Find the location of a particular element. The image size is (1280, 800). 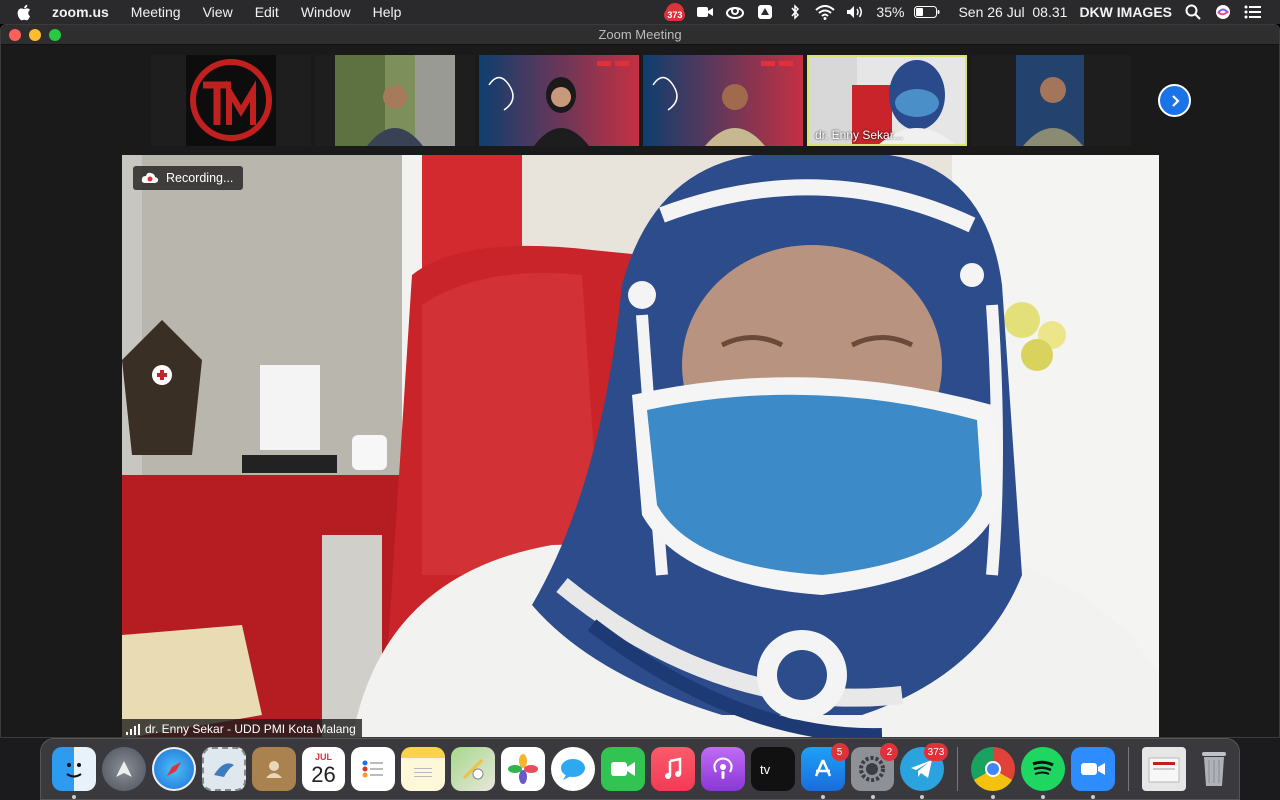

speaker-name: dr. Enny Sekar - UDD PMI Kota Malang is located at coordinates (250, 729).